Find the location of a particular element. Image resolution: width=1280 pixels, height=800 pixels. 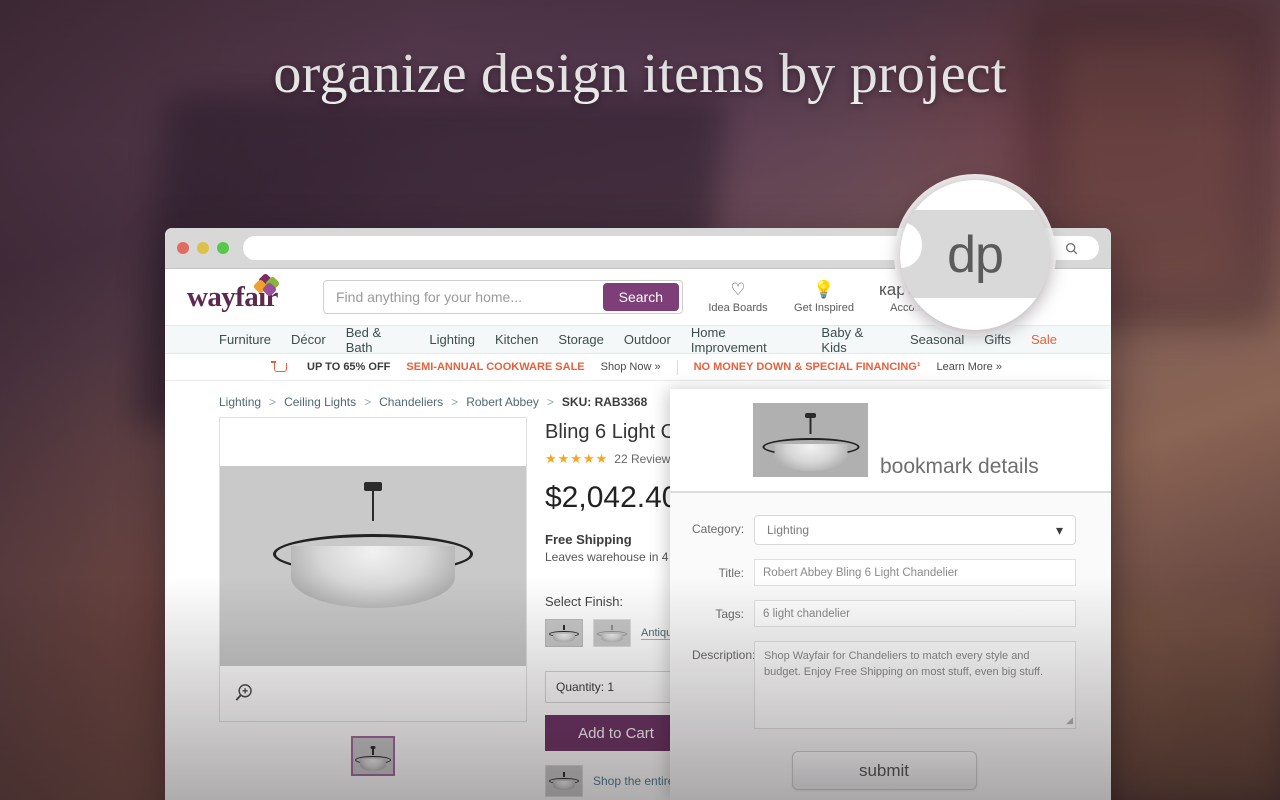

category-kitchen: Kitchen is located at coordinates (516, 339).